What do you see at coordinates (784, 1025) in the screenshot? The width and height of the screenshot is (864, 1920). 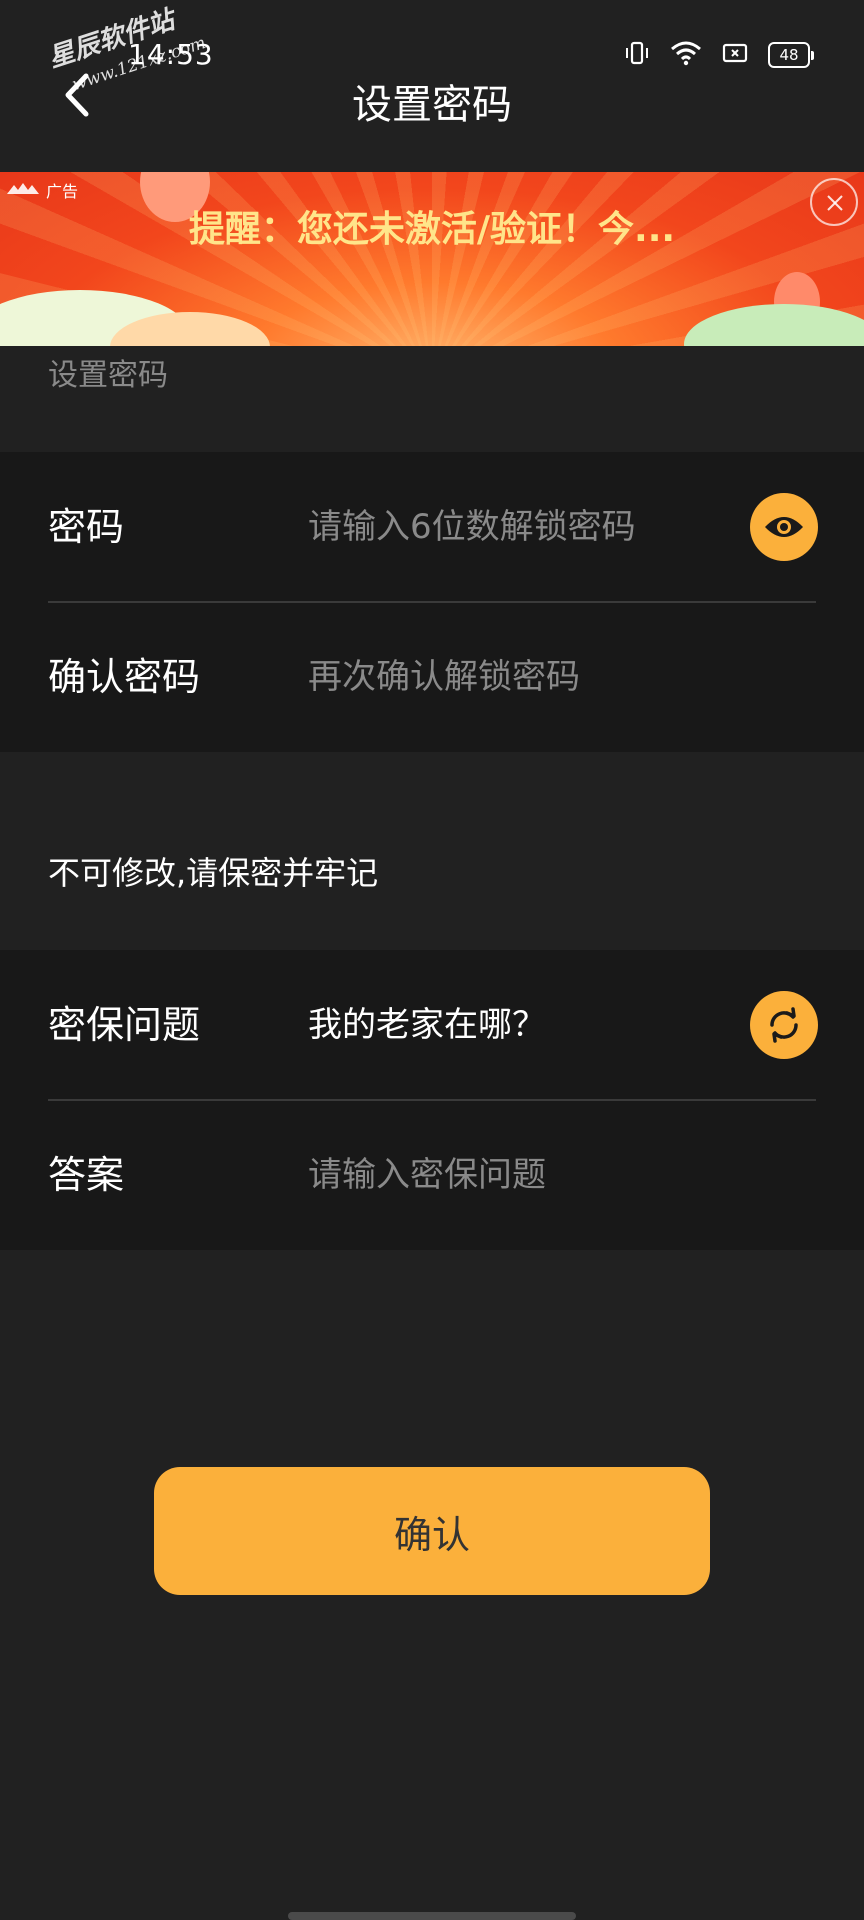 I see `refresh-icon` at bounding box center [784, 1025].